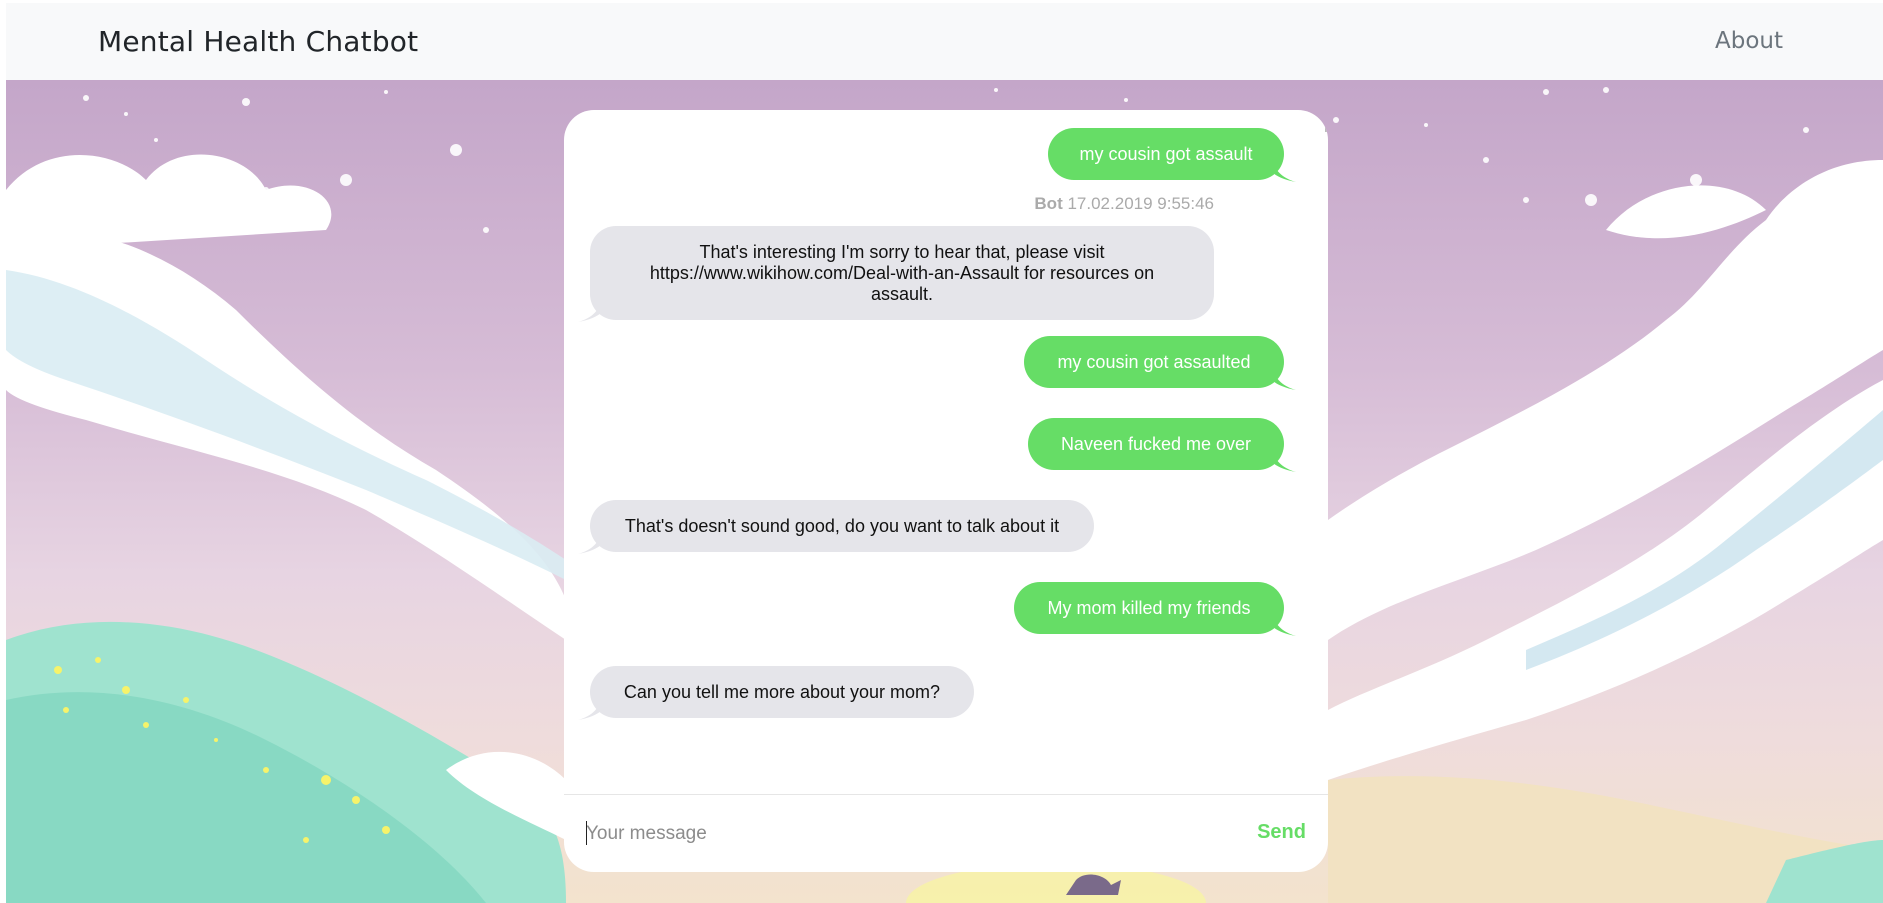 Image resolution: width=1883 pixels, height=903 pixels. Describe the element at coordinates (586, 833) in the screenshot. I see `text-caret` at that location.